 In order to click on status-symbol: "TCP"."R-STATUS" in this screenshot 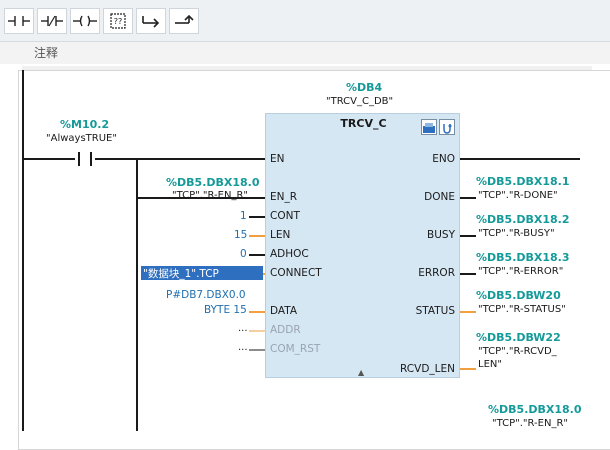, I will do `click(522, 309)`.